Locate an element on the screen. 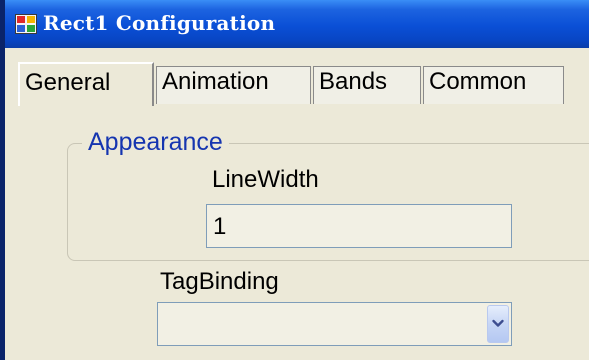  tab-bands: Bands is located at coordinates (367, 85).